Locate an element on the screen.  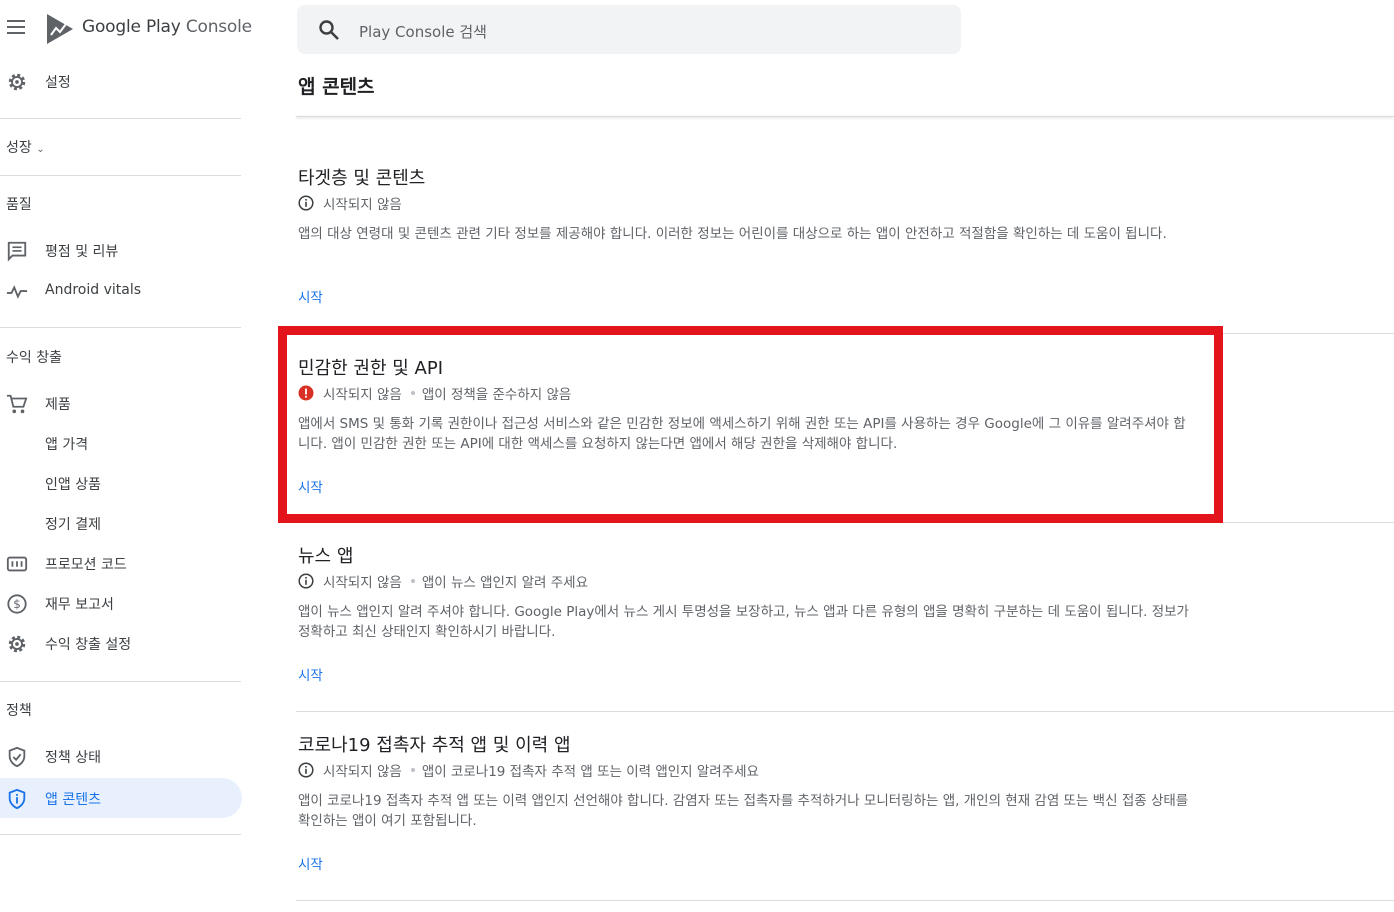
brand-title: Google Play Console is located at coordinates (167, 27).